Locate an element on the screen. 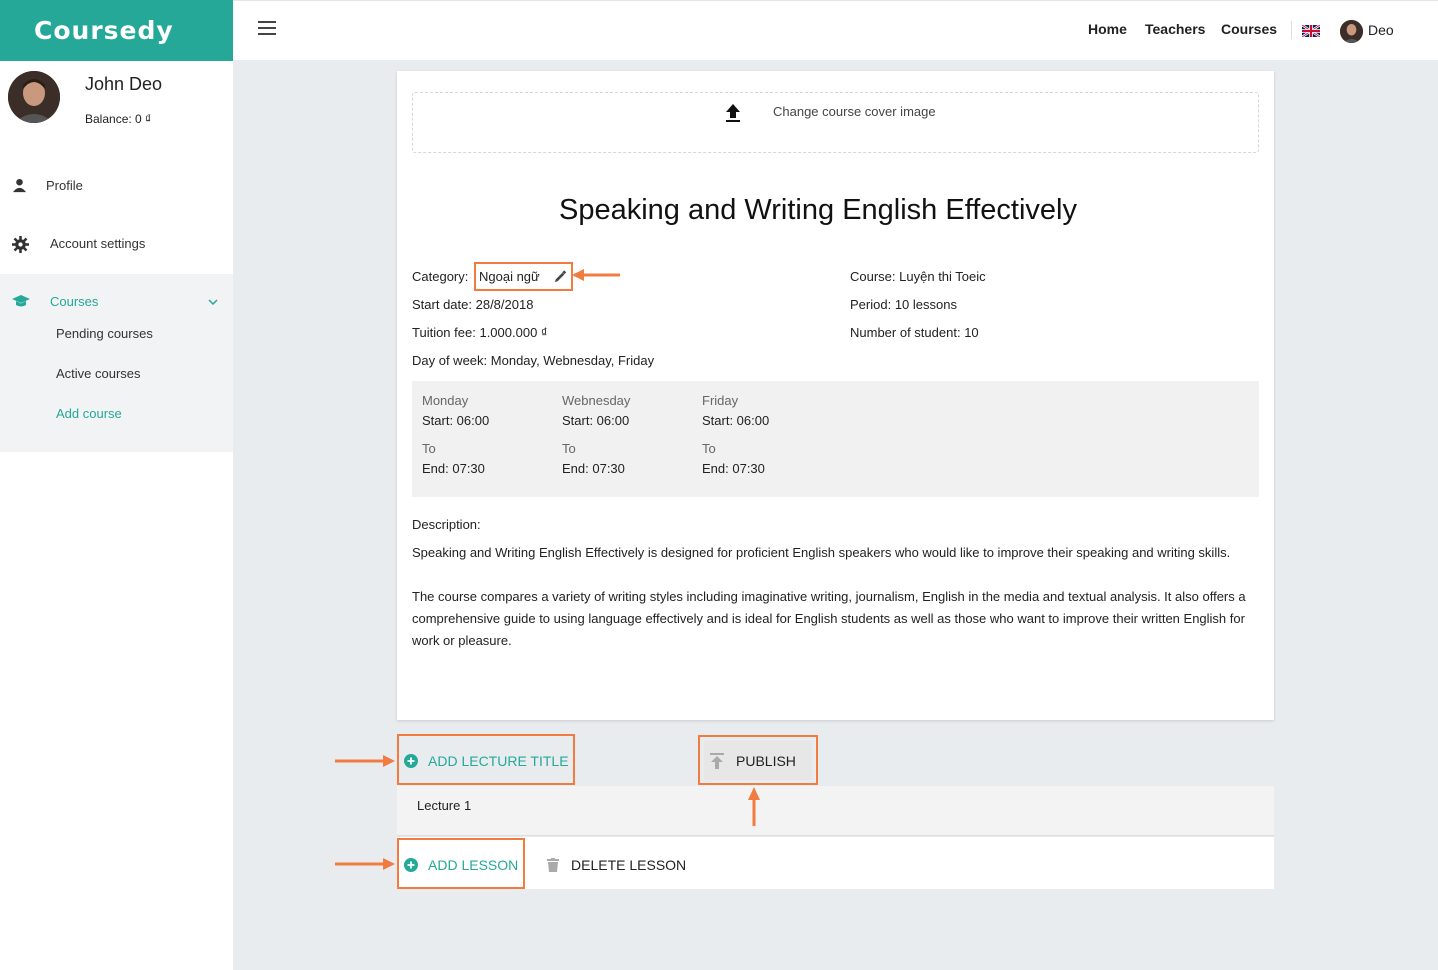 The width and height of the screenshot is (1438, 970). start-date: Start date: 28/8/2018 is located at coordinates (472, 304).